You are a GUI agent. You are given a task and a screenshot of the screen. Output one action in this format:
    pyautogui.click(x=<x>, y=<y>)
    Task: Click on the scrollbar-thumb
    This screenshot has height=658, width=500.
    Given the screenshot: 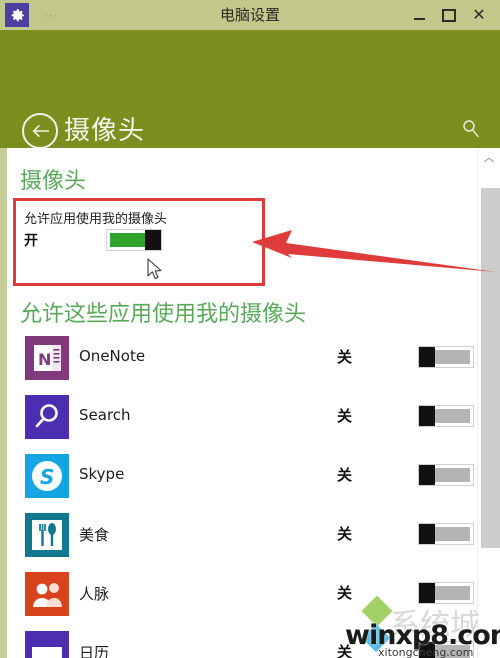 What is the action you would take?
    pyautogui.click(x=490, y=368)
    